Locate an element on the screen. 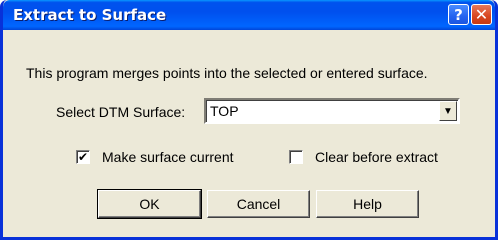  make-surface-current-label: Make surface current is located at coordinates (168, 157).